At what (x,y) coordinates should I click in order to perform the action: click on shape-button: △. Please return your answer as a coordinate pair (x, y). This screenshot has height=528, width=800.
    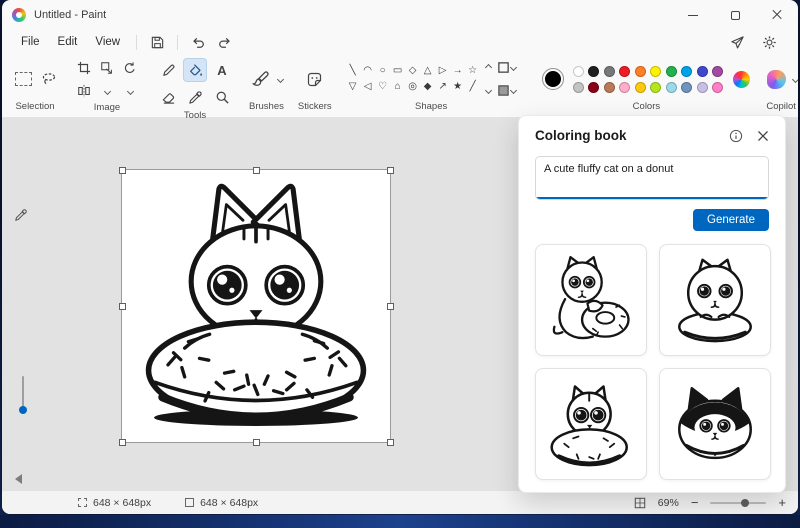
    Looking at the image, I should click on (428, 71).